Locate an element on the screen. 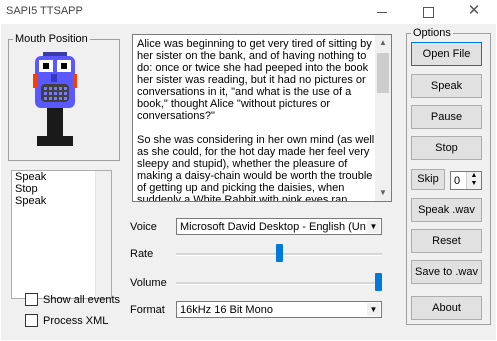 The width and height of the screenshot is (497, 341). rate-slider-thumb is located at coordinates (279, 253).